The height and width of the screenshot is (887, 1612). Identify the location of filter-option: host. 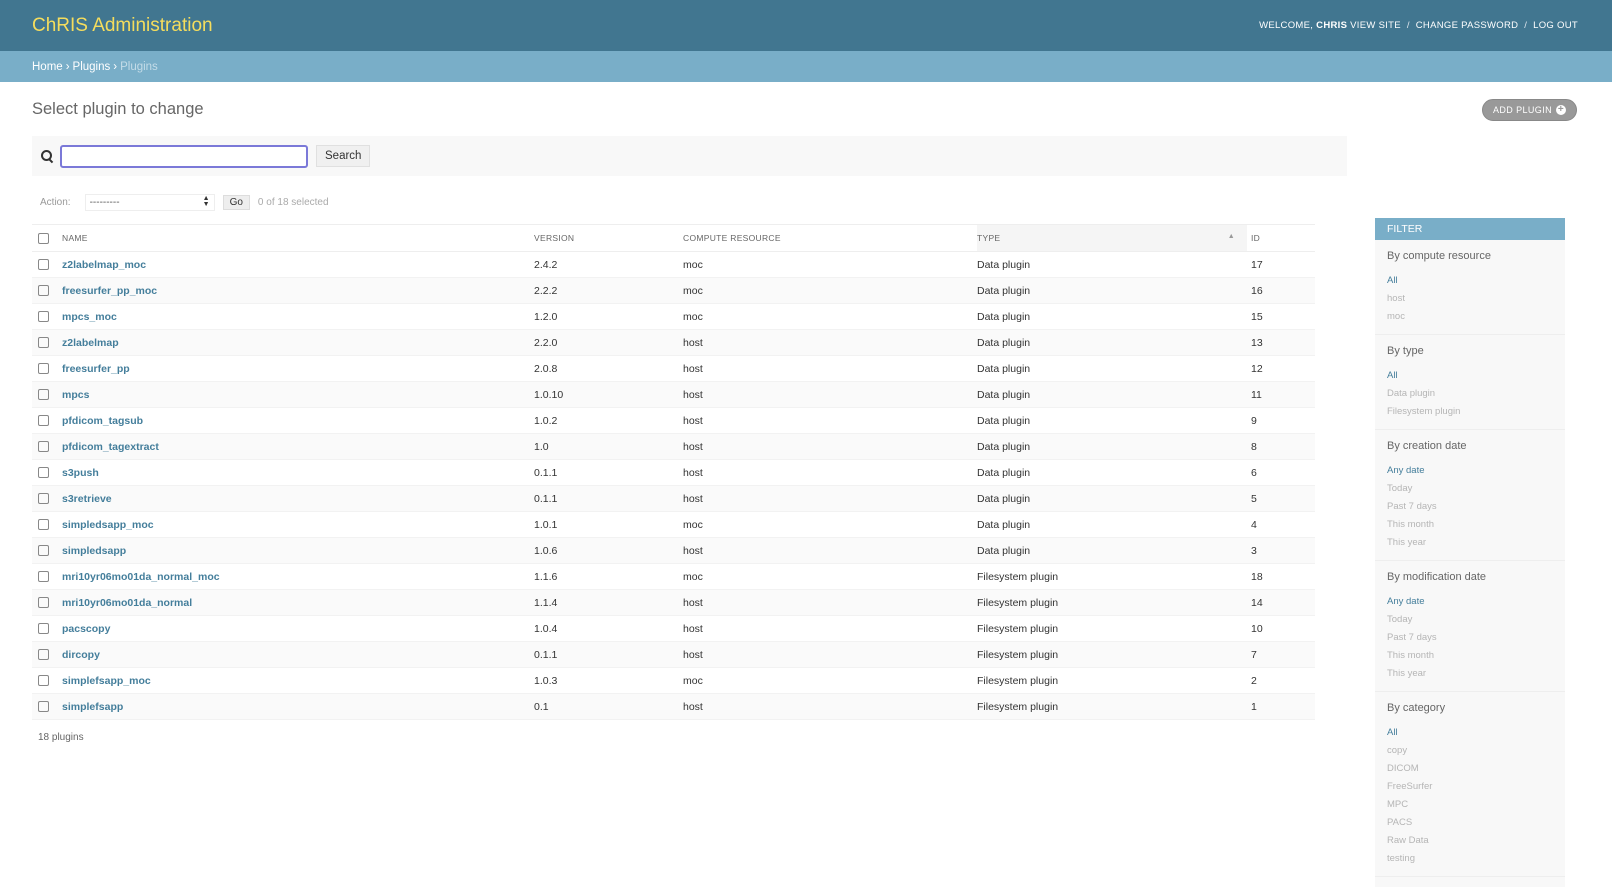
(1470, 299).